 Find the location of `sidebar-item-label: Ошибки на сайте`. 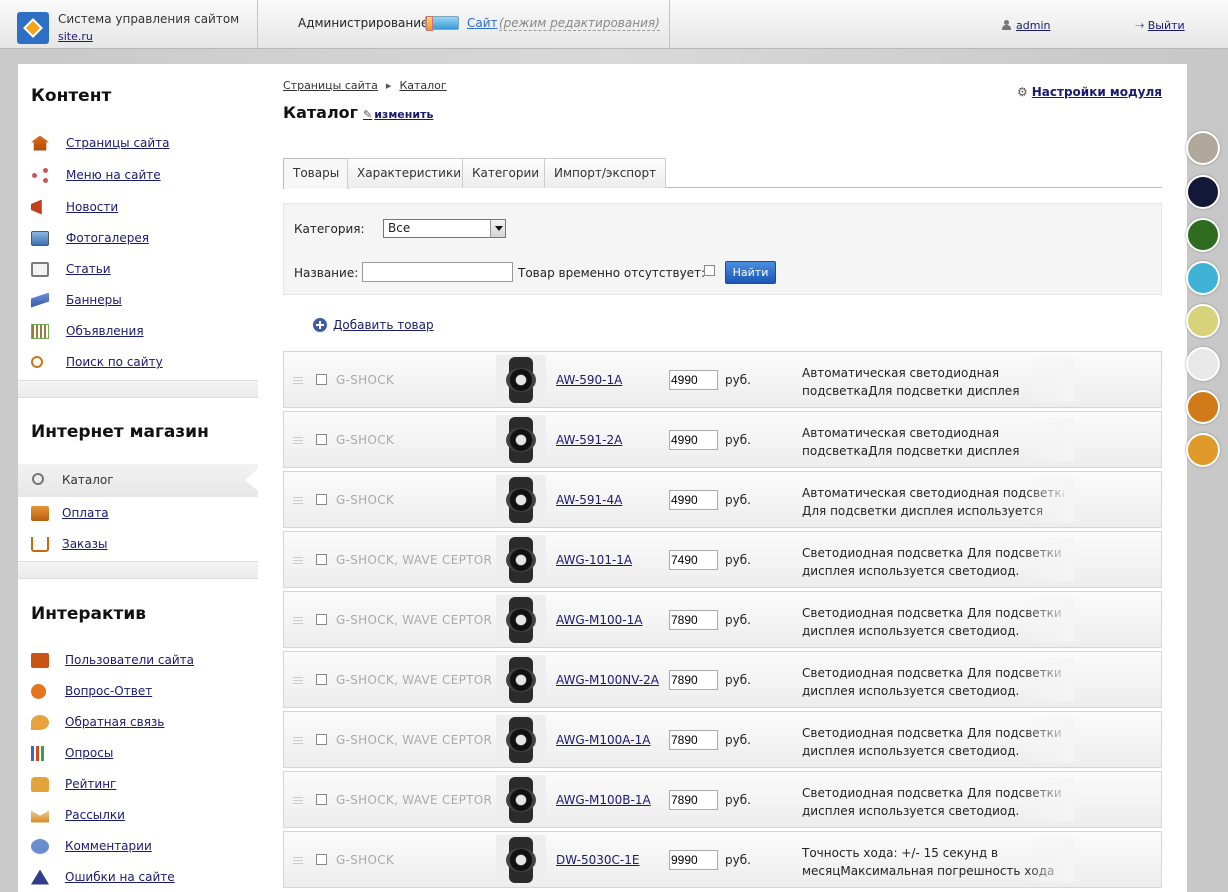

sidebar-item-label: Ошибки на сайте is located at coordinates (120, 877).